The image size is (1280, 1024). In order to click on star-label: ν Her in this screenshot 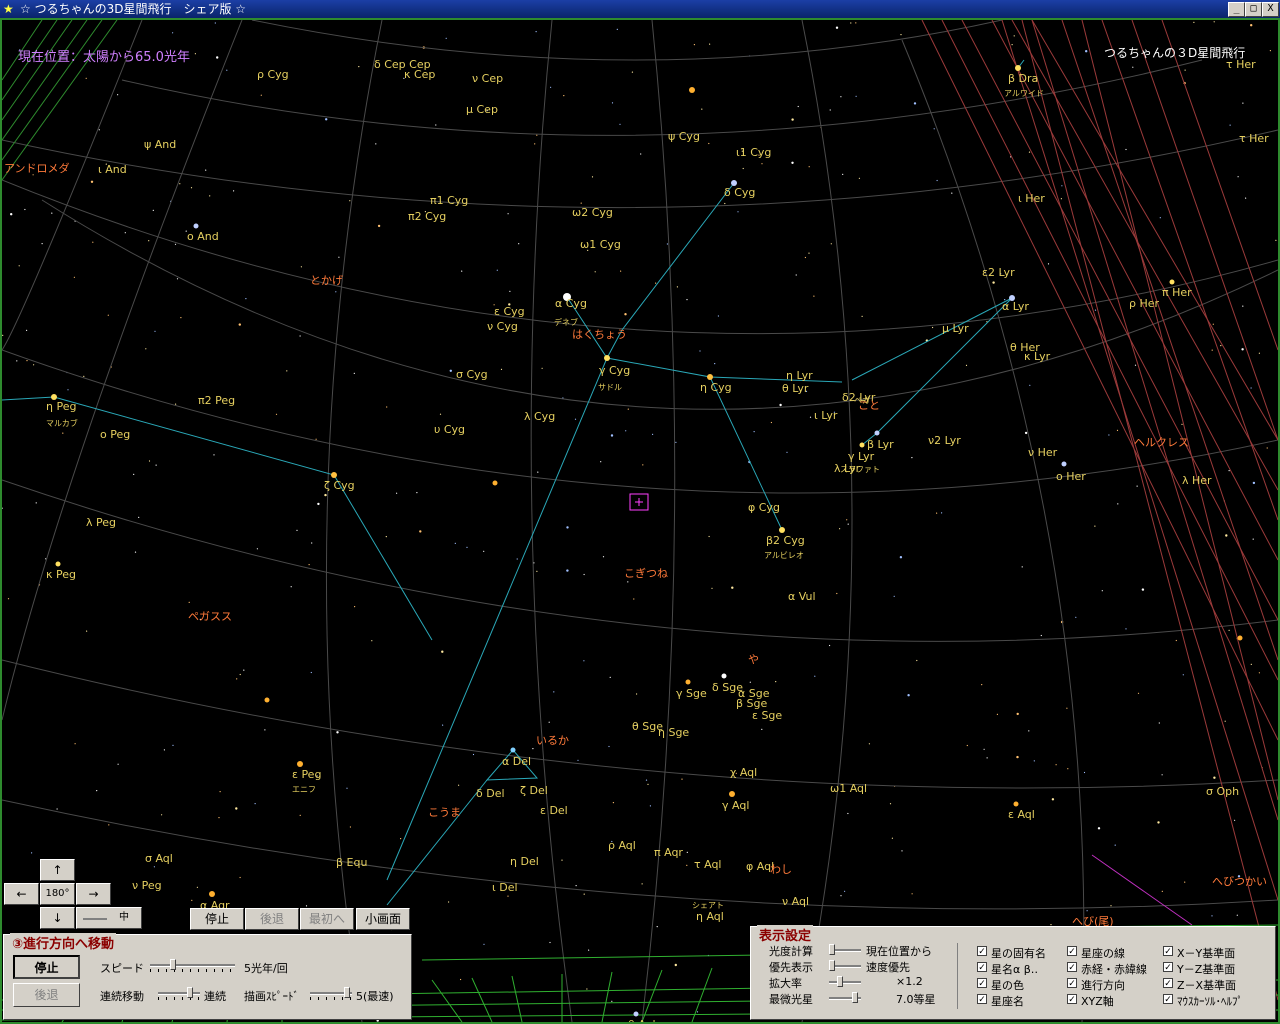, I will do `click(1043, 452)`.